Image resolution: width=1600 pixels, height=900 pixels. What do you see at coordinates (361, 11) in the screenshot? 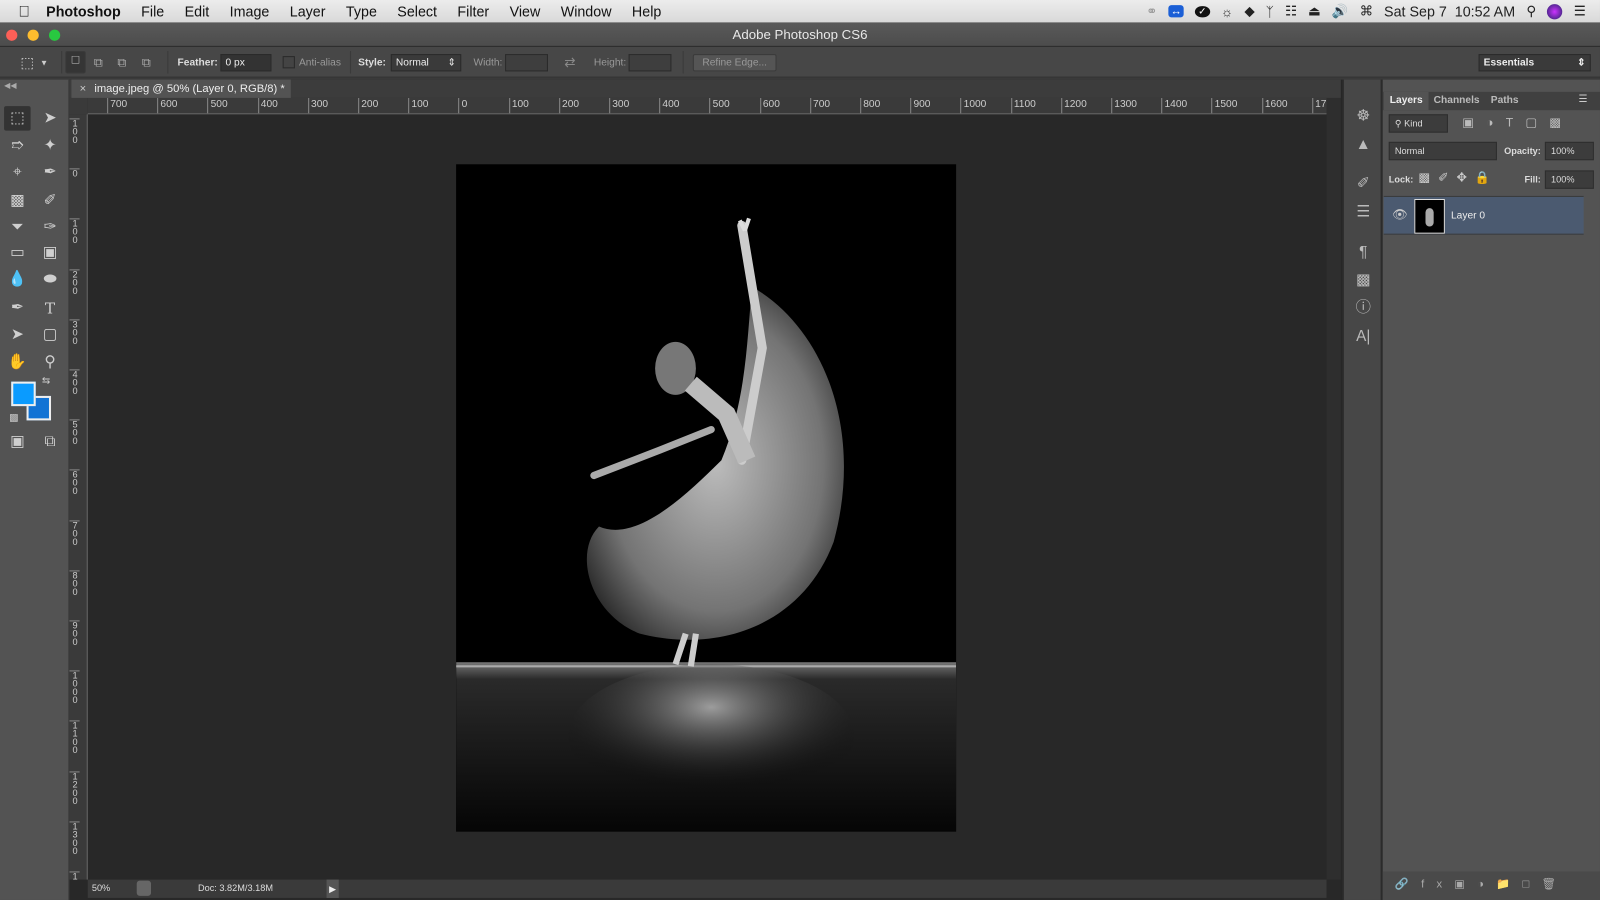
I see `menu-type: Type` at bounding box center [361, 11].